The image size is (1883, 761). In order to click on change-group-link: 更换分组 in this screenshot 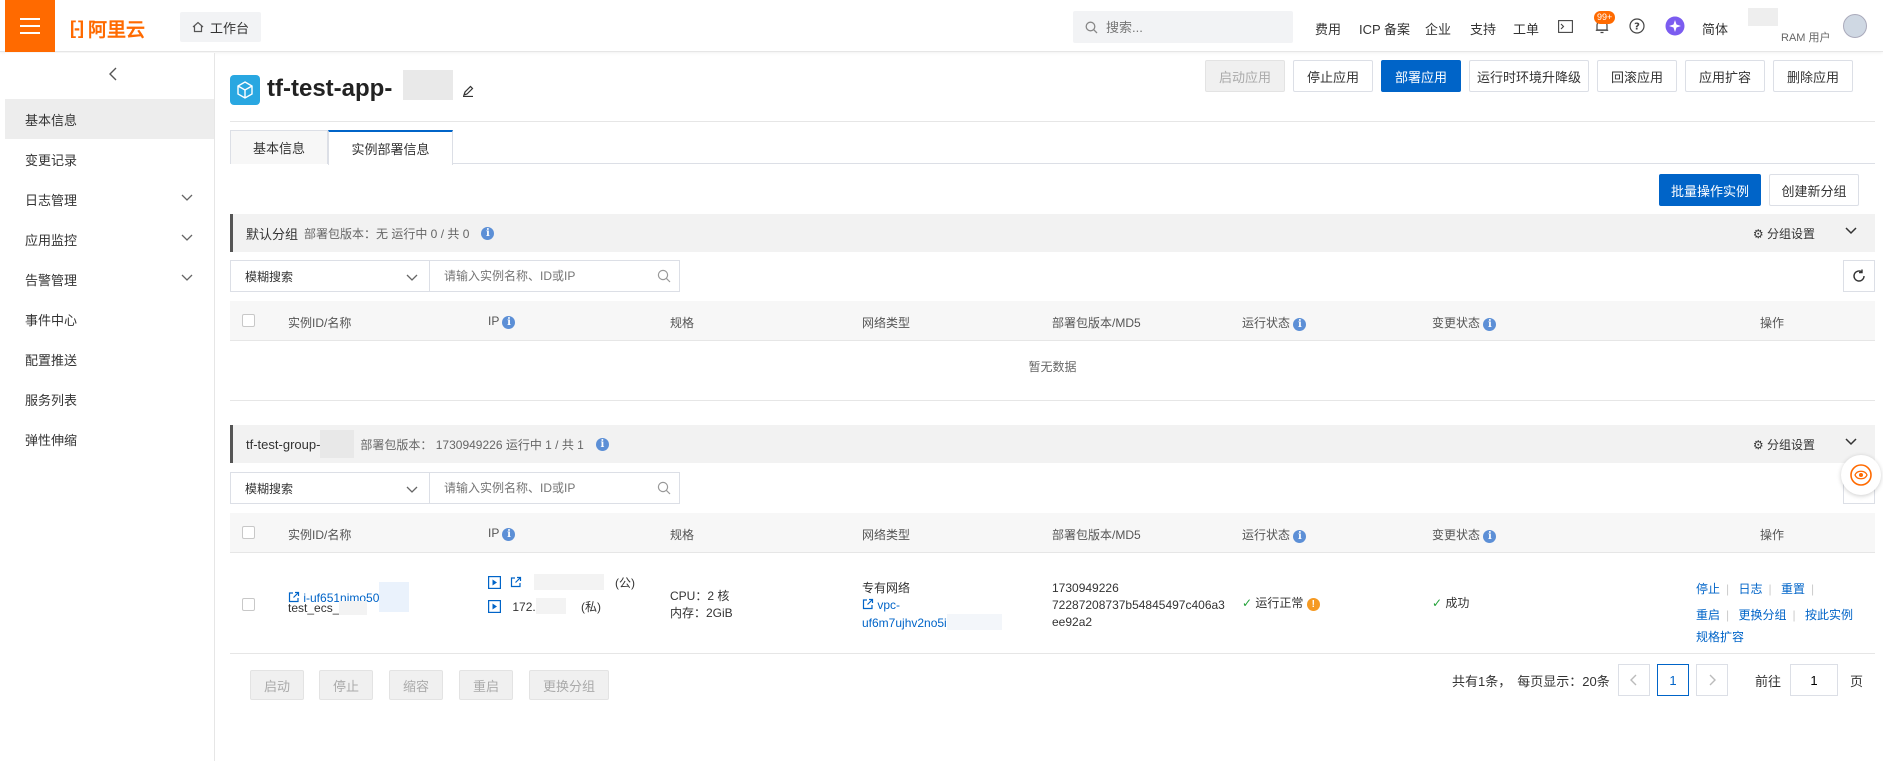, I will do `click(1762, 615)`.